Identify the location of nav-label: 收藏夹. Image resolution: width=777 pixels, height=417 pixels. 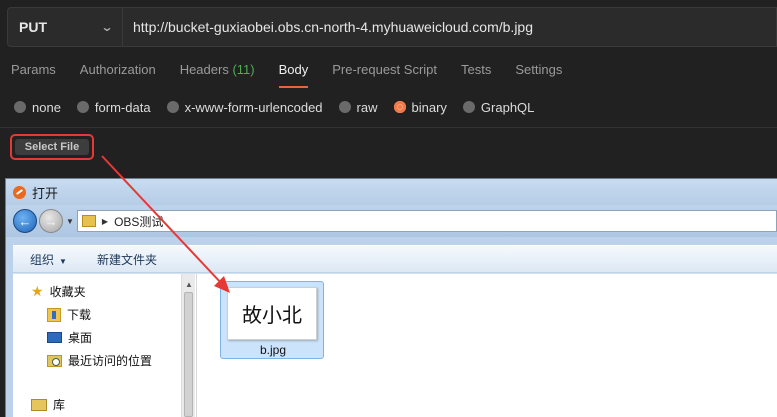
(67, 292).